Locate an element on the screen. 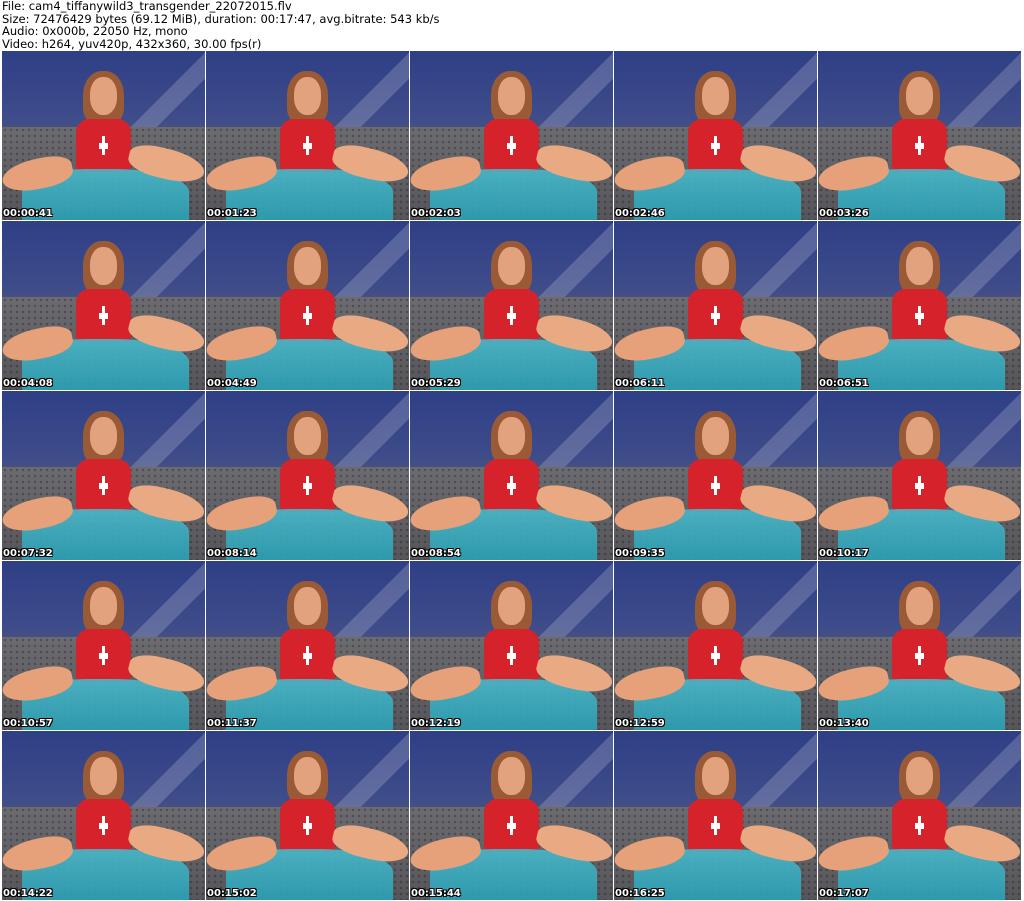 This screenshot has width=1024, height=901. thumbnail-timestamp: 00:01:23 is located at coordinates (232, 213).